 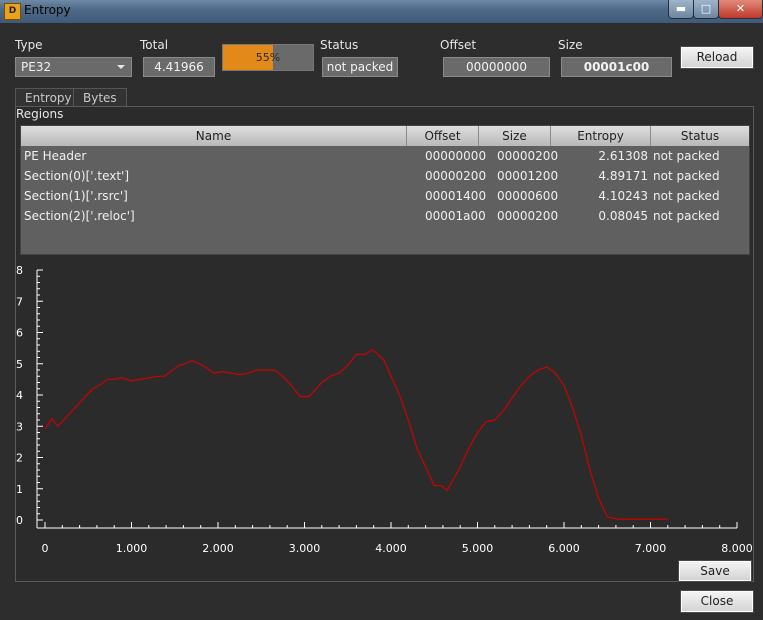 I want to click on x-tick-label: 5.000, so click(x=478, y=548).